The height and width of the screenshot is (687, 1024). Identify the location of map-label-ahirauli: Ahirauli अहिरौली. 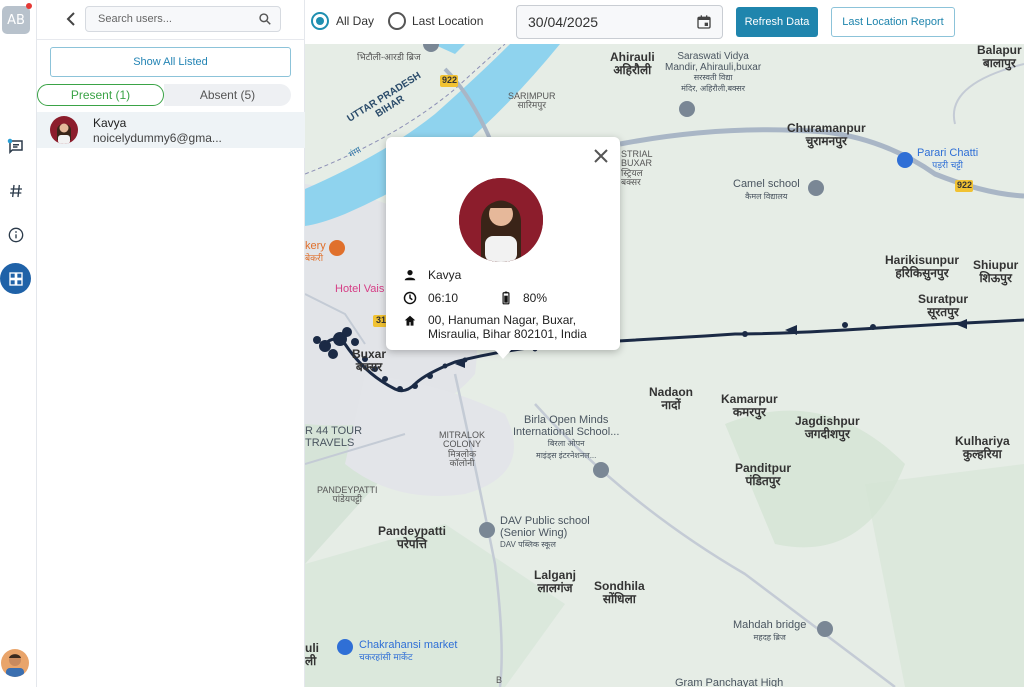
(632, 63).